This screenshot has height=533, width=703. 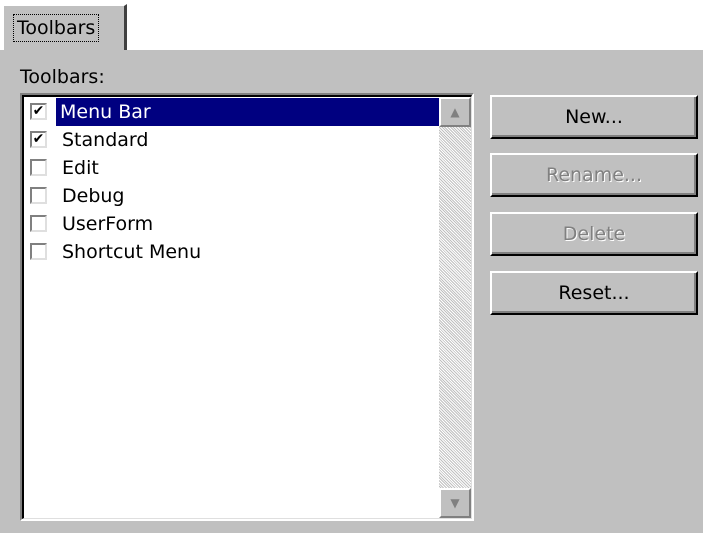 I want to click on vertical-scrollbar: ▲ ▼, so click(x=455, y=307).